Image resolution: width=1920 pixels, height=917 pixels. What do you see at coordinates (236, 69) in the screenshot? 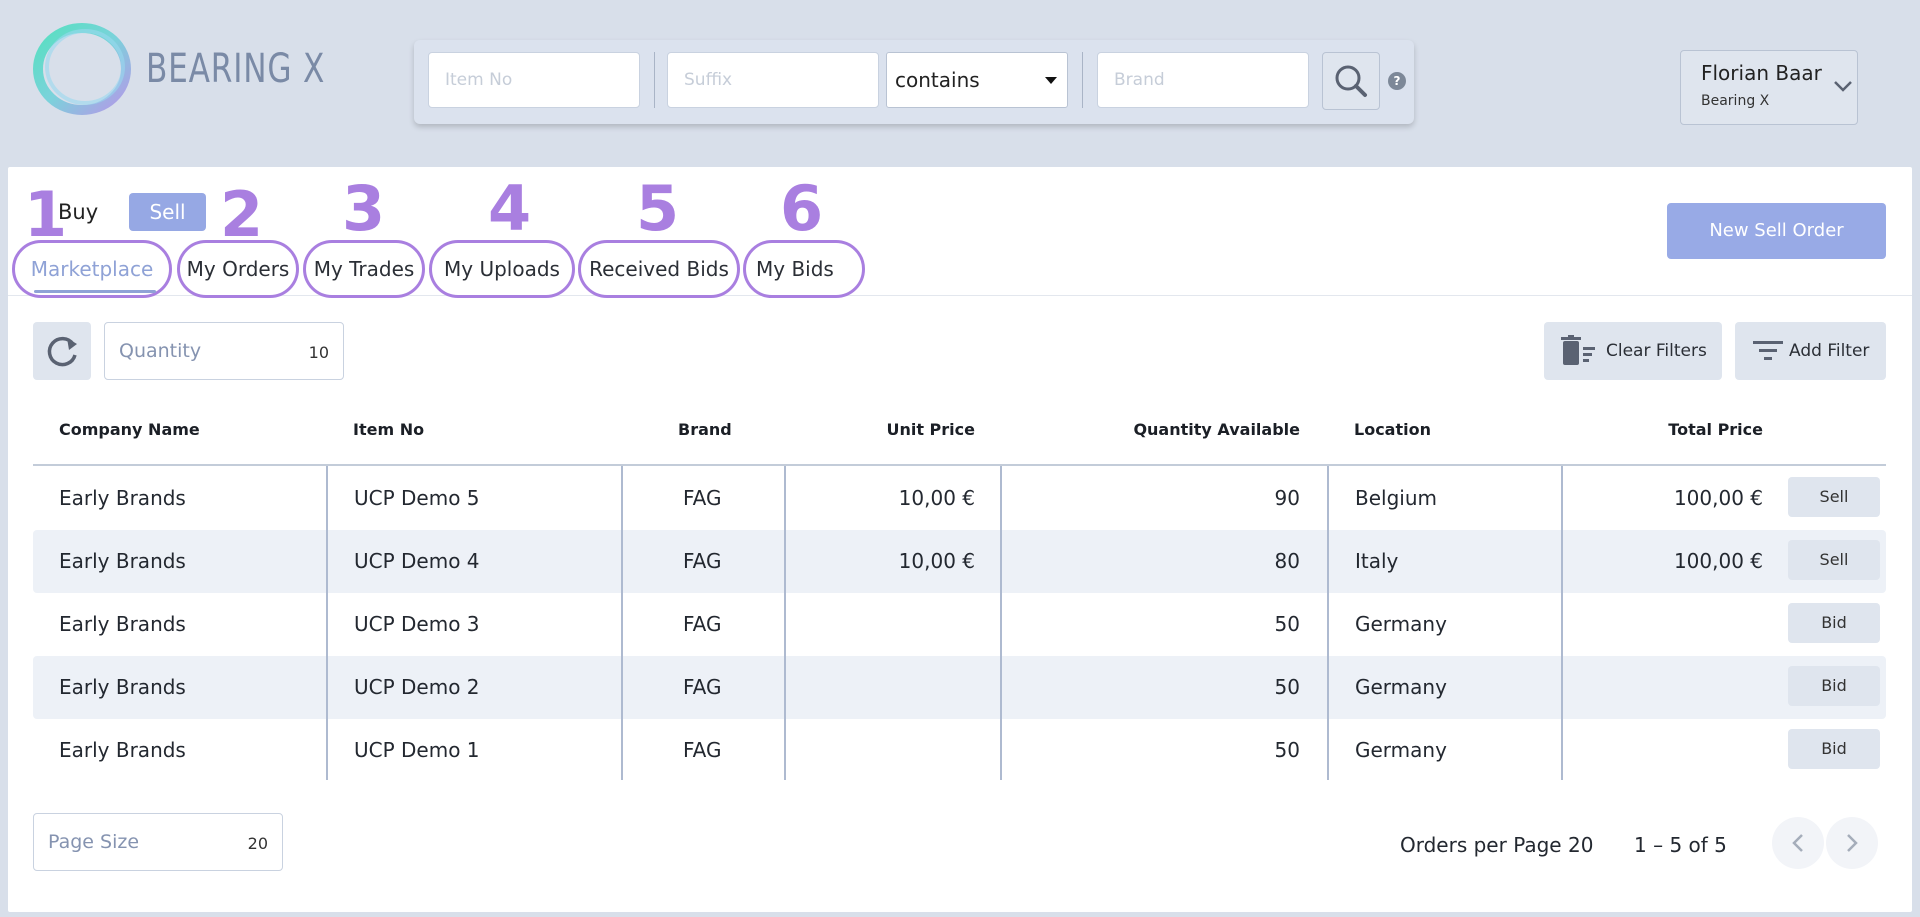
I see `logo-text: BEARING X` at bounding box center [236, 69].